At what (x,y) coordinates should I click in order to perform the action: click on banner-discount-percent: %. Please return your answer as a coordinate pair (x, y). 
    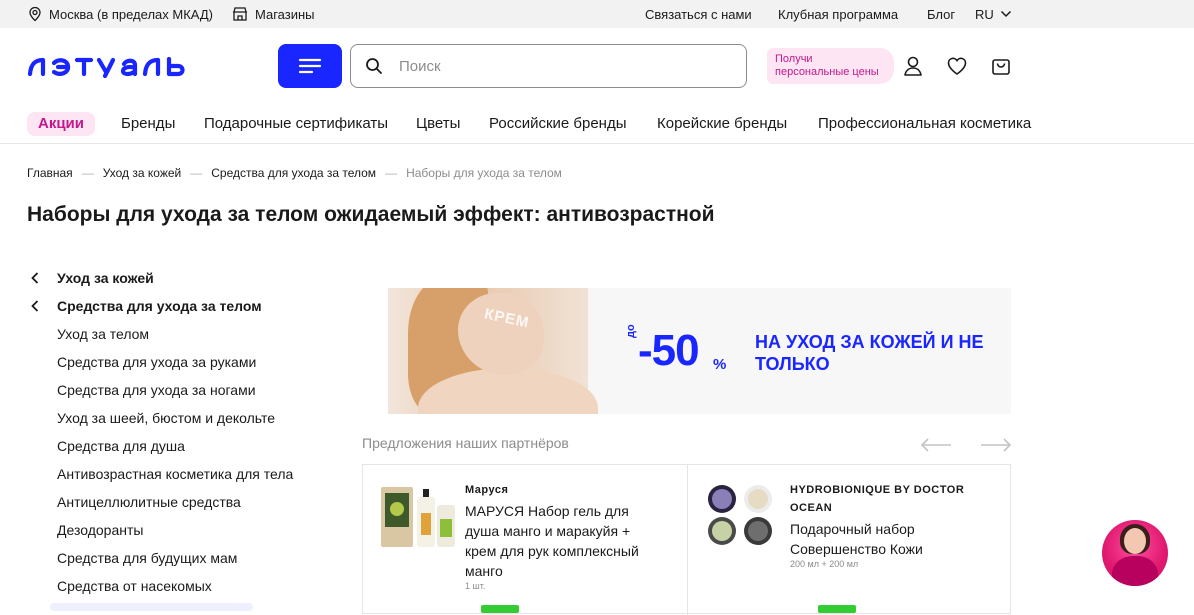
    Looking at the image, I should click on (720, 364).